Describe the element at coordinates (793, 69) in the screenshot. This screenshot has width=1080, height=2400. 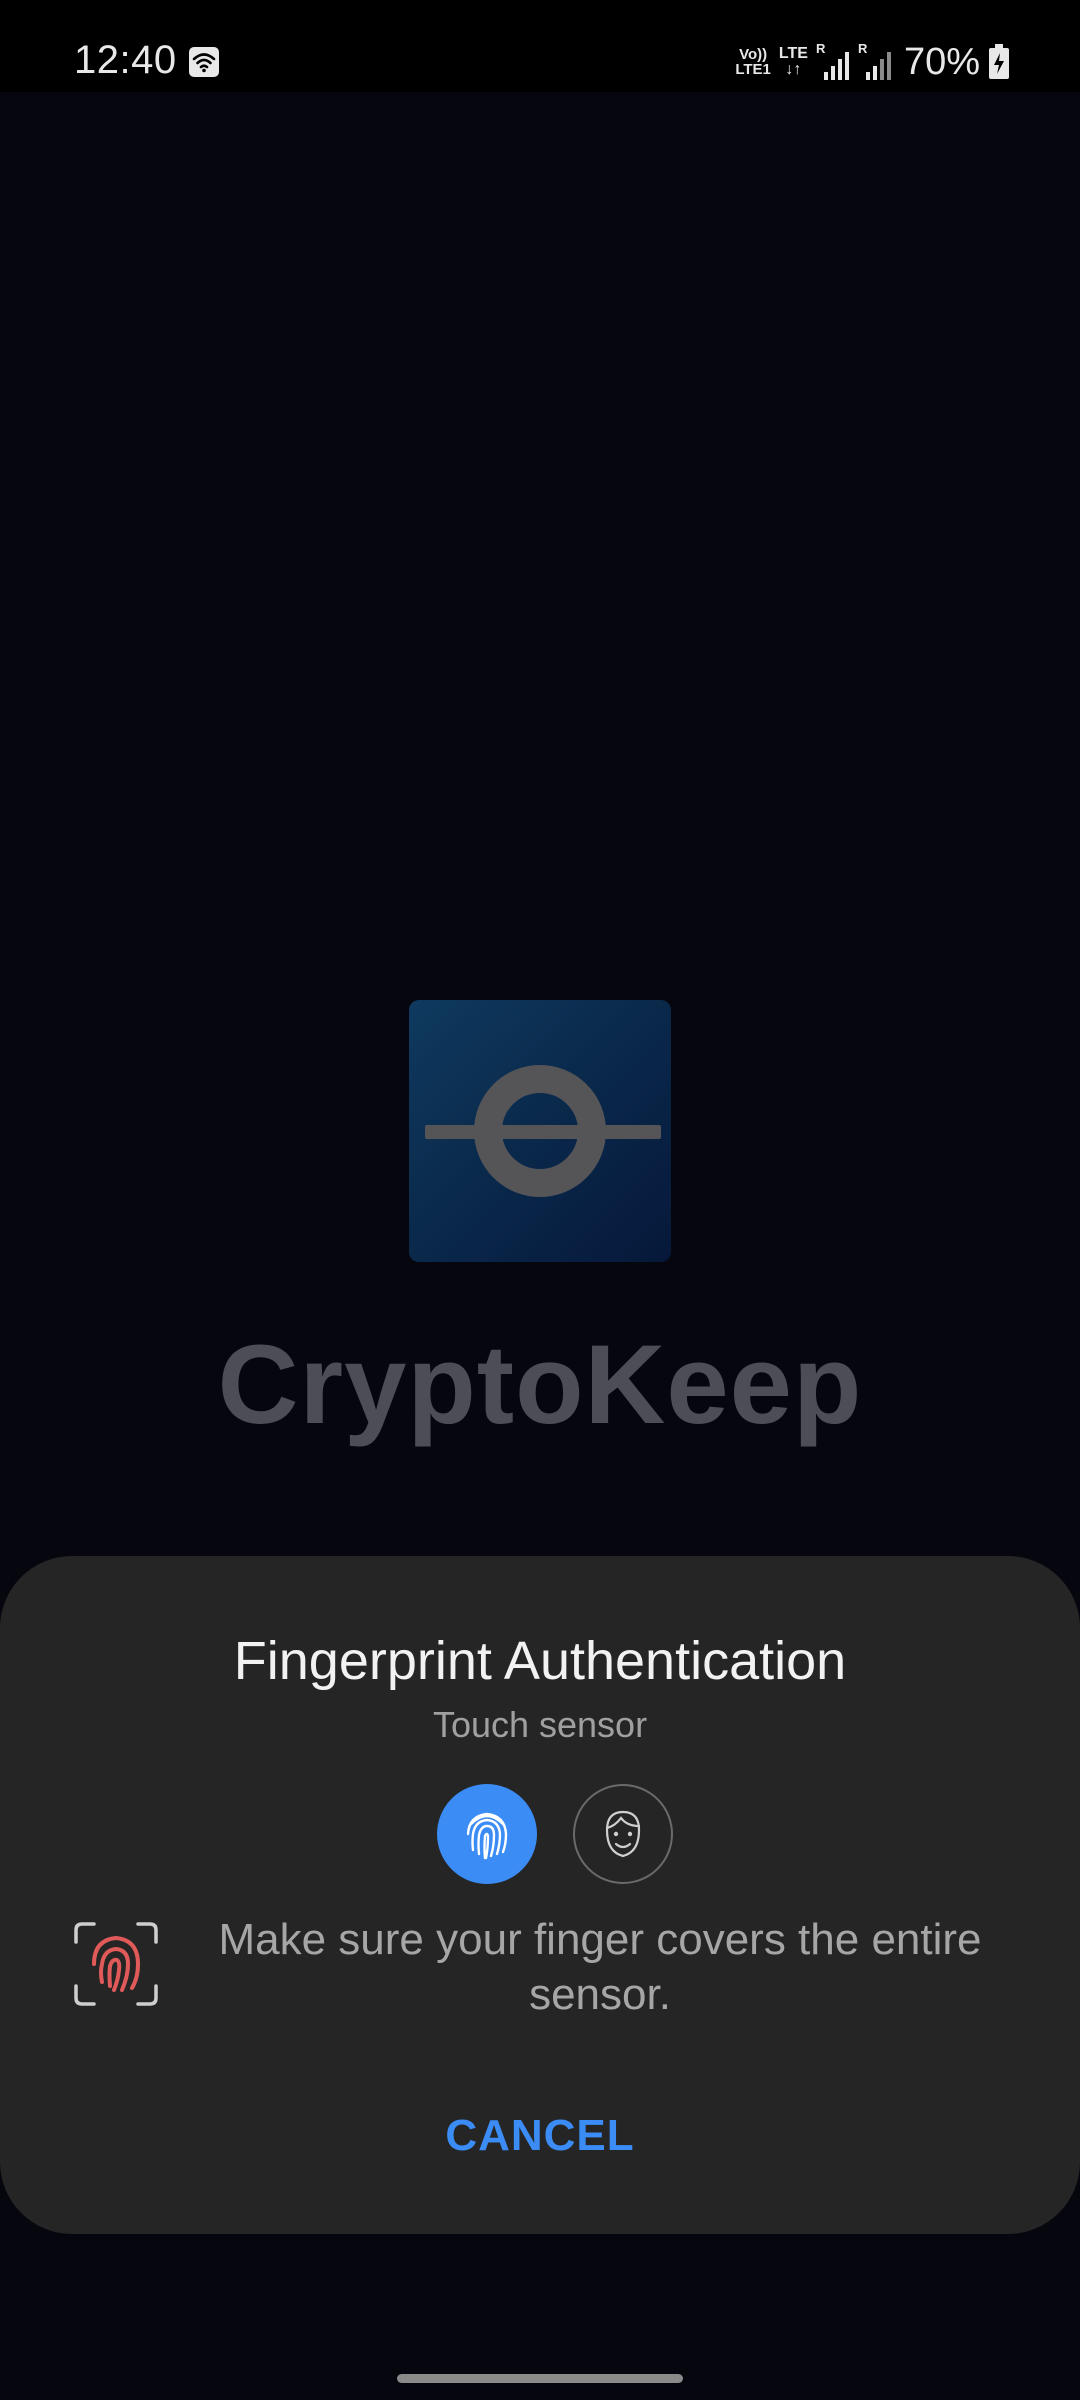
I see `data-arrows-icon: ↓↑` at that location.